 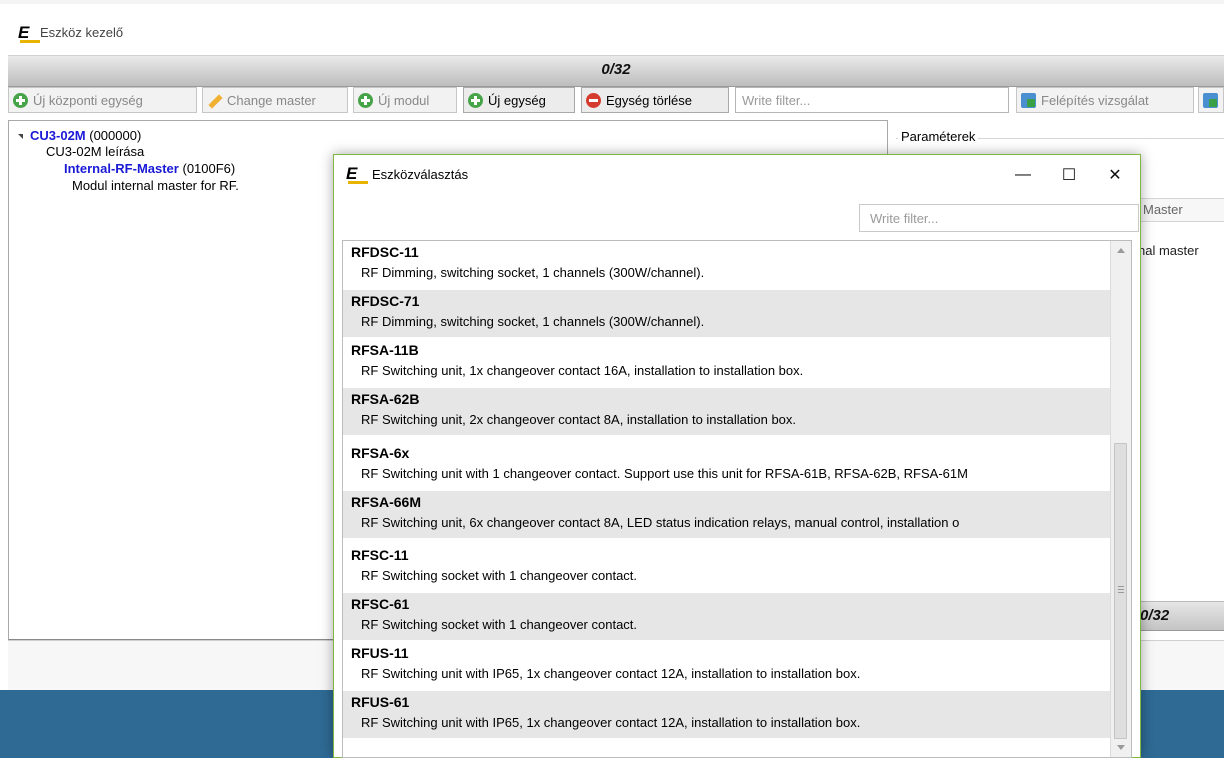 I want to click on new-central-unit-button: Új központi egység, so click(x=102, y=100).